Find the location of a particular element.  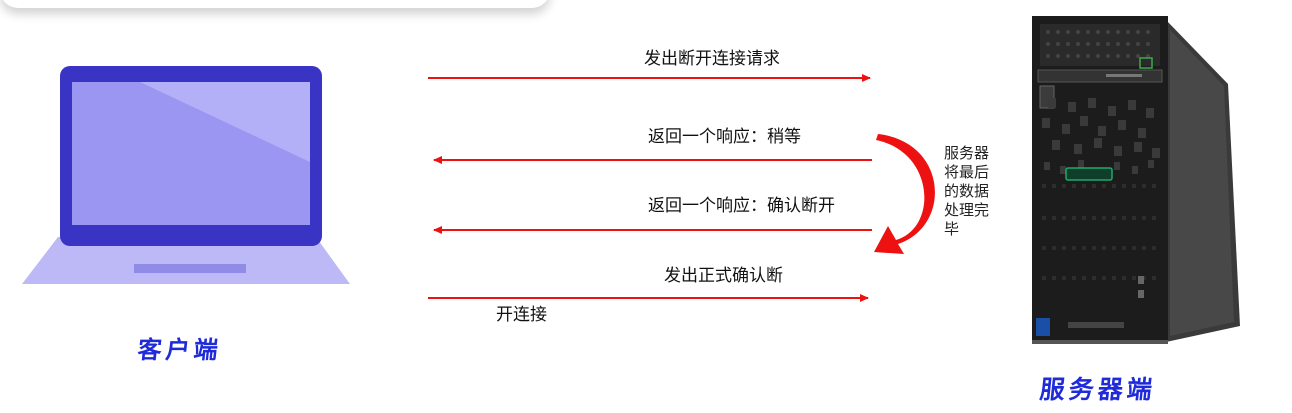

note-line: 服务器 is located at coordinates (967, 153).